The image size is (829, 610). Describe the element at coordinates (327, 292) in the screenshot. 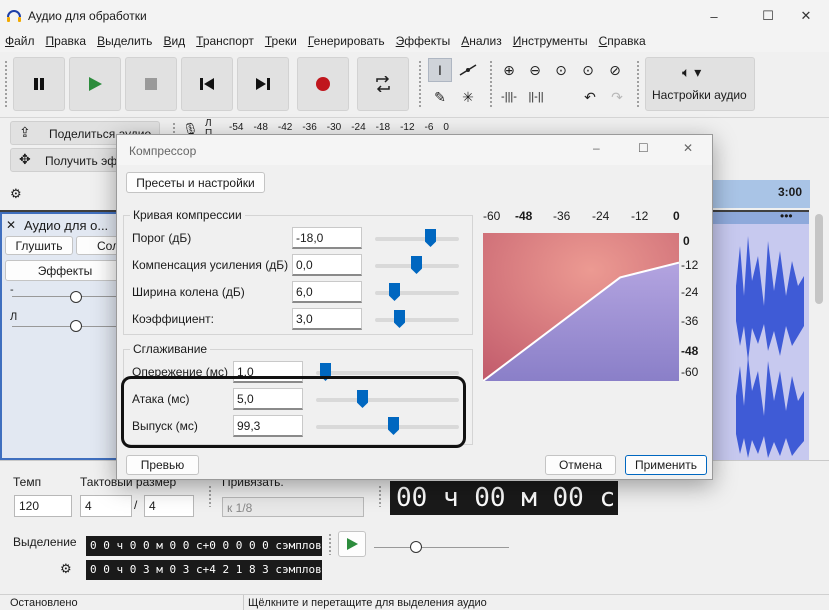

I see `knee-width-input: 6,0` at that location.